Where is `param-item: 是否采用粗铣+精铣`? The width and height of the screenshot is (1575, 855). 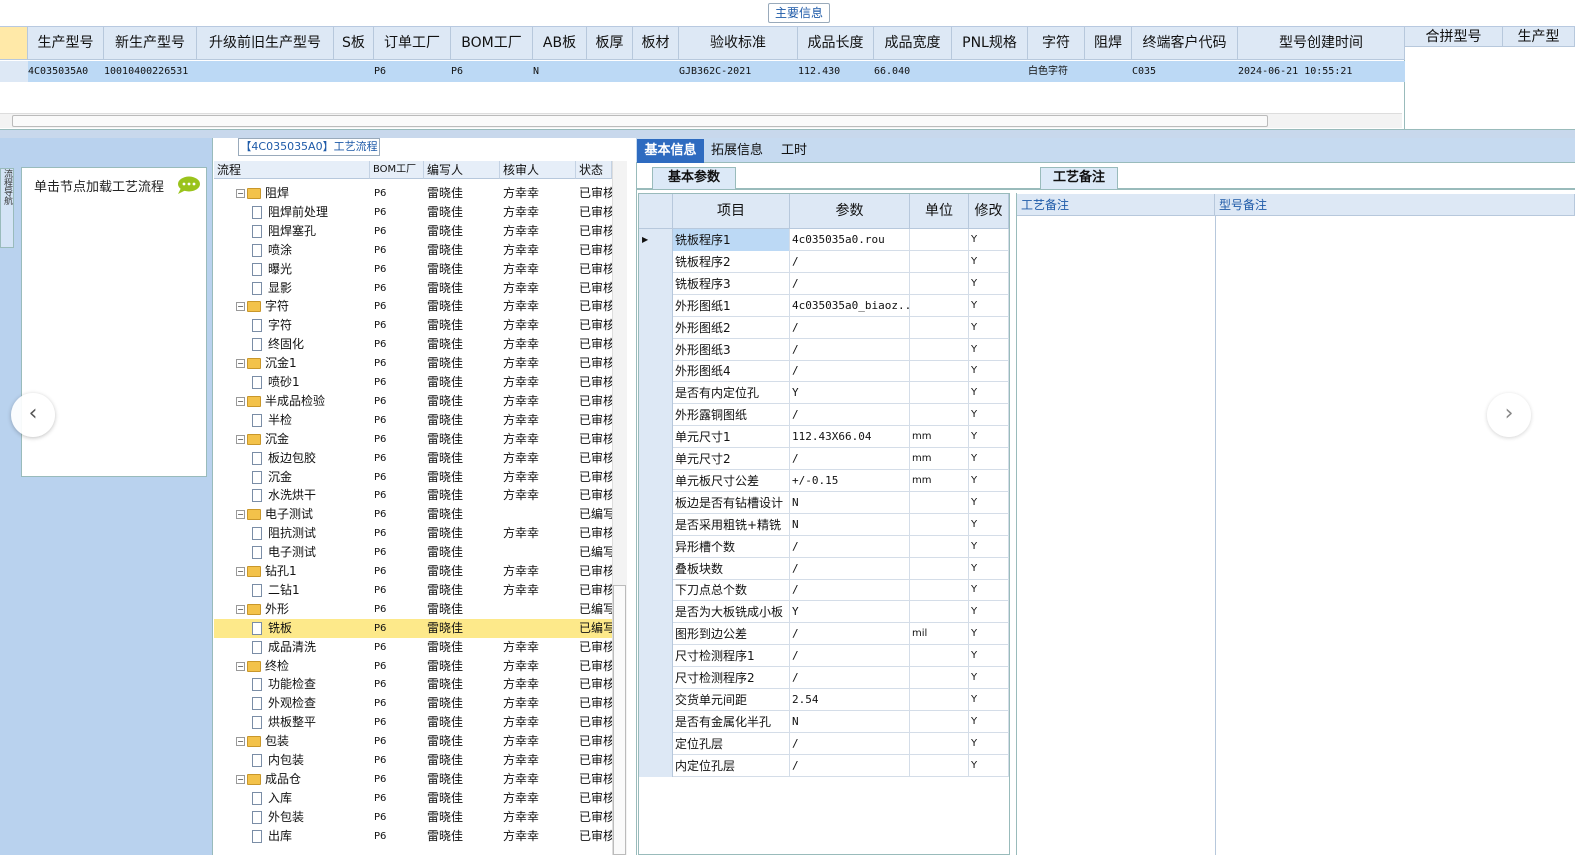 param-item: 是否采用粗铣+精铣 is located at coordinates (731, 524).